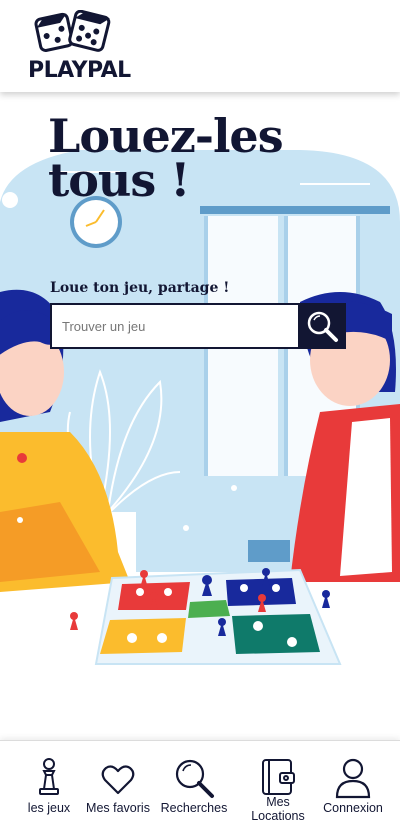  I want to click on nav-label-mes-locations-line-1: Mes, so click(278, 802).